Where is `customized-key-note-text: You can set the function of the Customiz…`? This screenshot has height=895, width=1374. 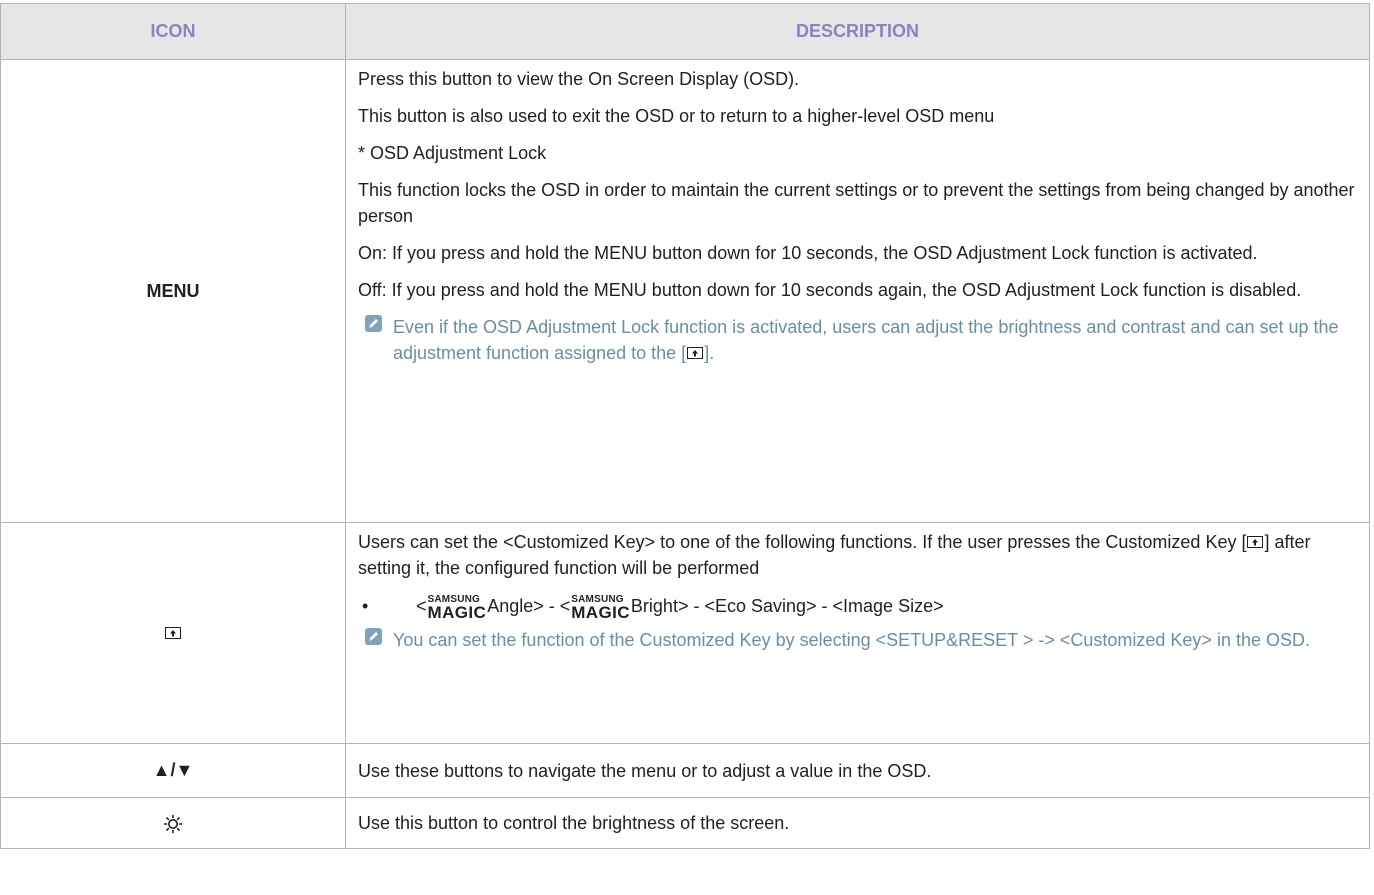 customized-key-note-text: You can set the function of the Customiz… is located at coordinates (851, 640).